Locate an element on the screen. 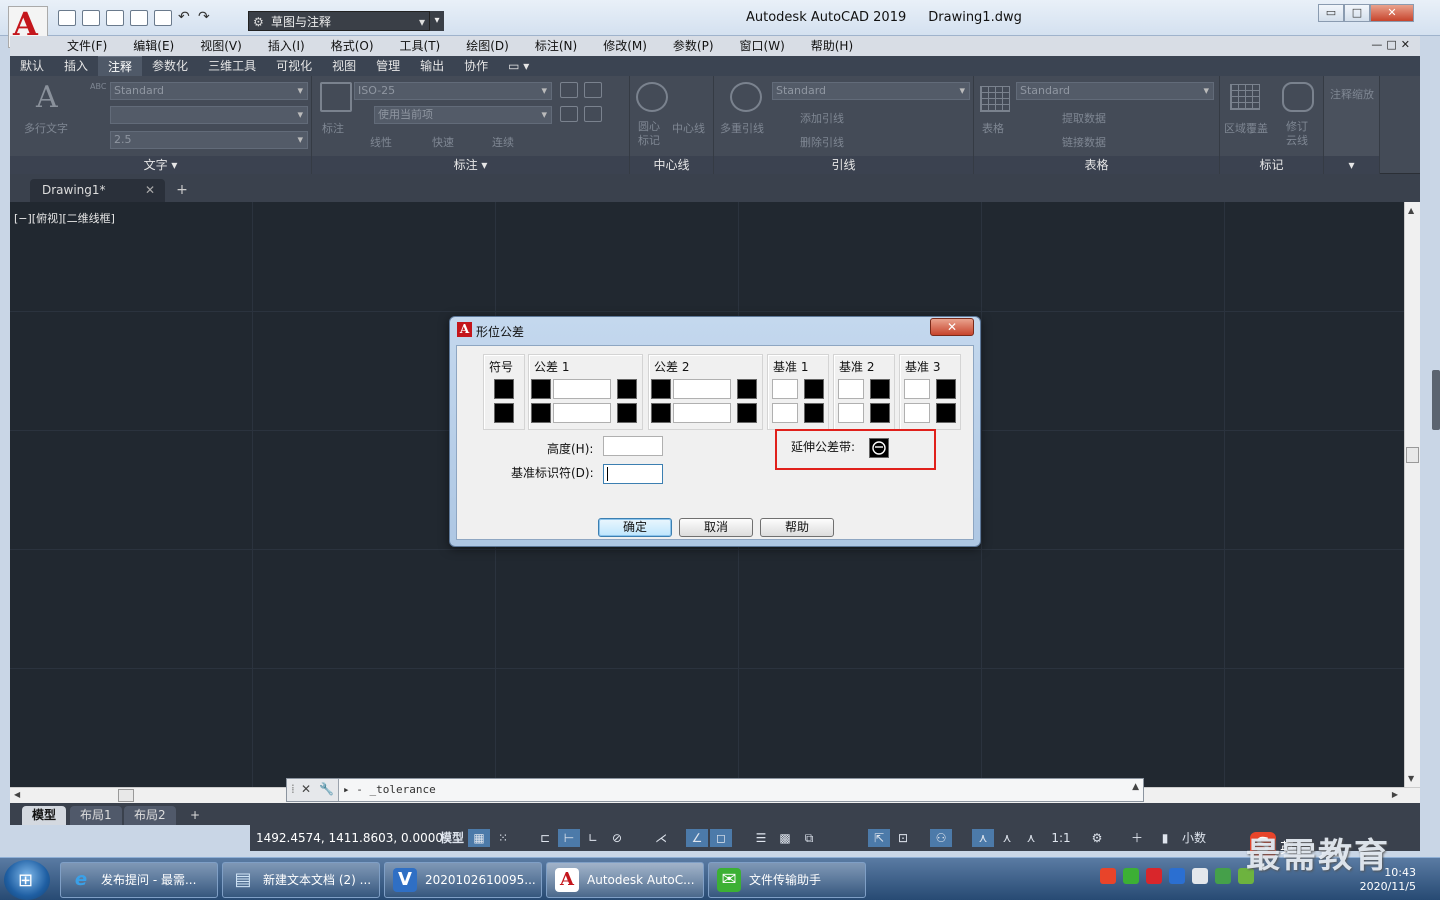 The image size is (1440, 900). annotation-scale-icon: ⋏ is located at coordinates (1031, 838).